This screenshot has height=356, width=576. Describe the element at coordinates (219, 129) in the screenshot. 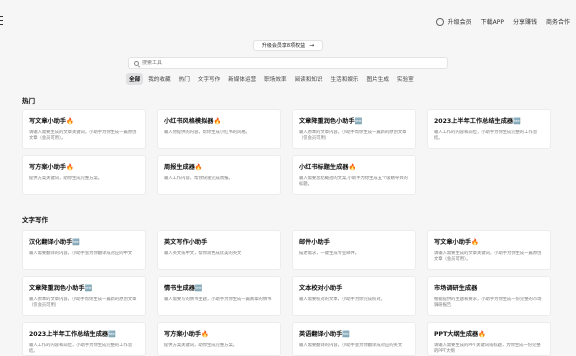

I see `tool-card: 小红书风格模拟器🔥 输入你提供的内容，帮你生成小红书的风格。` at that location.